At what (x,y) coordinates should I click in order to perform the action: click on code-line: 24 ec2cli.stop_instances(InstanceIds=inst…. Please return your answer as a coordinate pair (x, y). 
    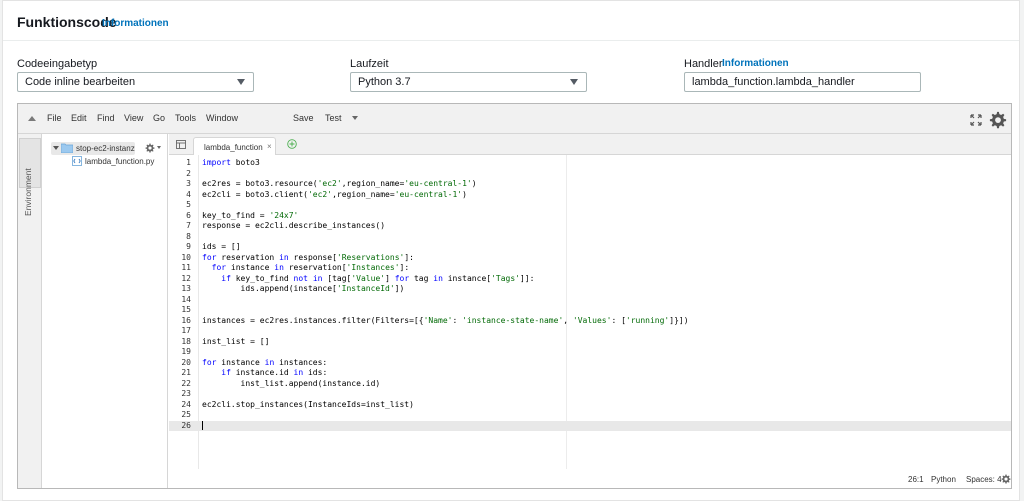
    Looking at the image, I should click on (590, 405).